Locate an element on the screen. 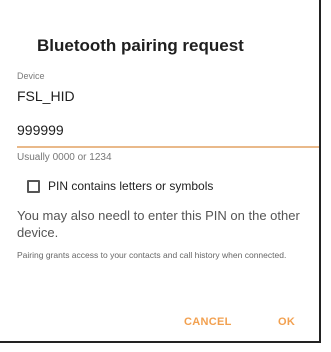  device-name: FSL_HID is located at coordinates (46, 96).